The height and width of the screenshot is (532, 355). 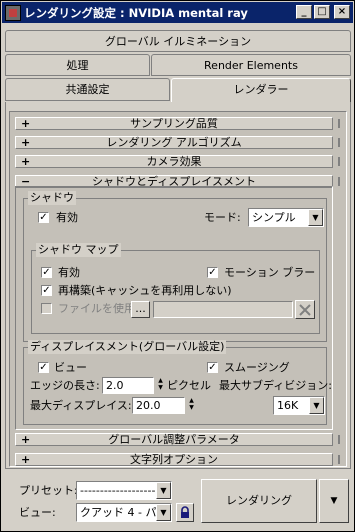 What do you see at coordinates (189, 385) in the screenshot?
I see `edge-length-unit: ピクセル` at bounding box center [189, 385].